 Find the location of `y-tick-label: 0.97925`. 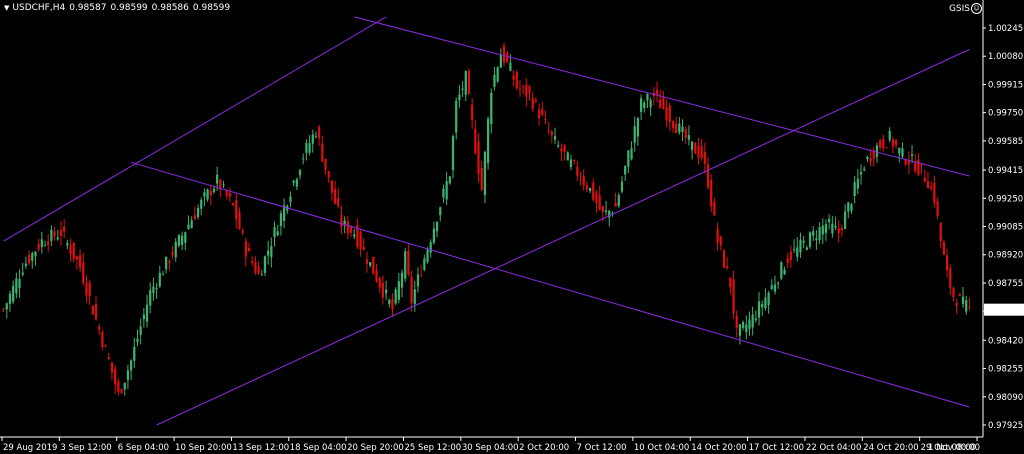

y-tick-label: 0.97925 is located at coordinates (1005, 426).